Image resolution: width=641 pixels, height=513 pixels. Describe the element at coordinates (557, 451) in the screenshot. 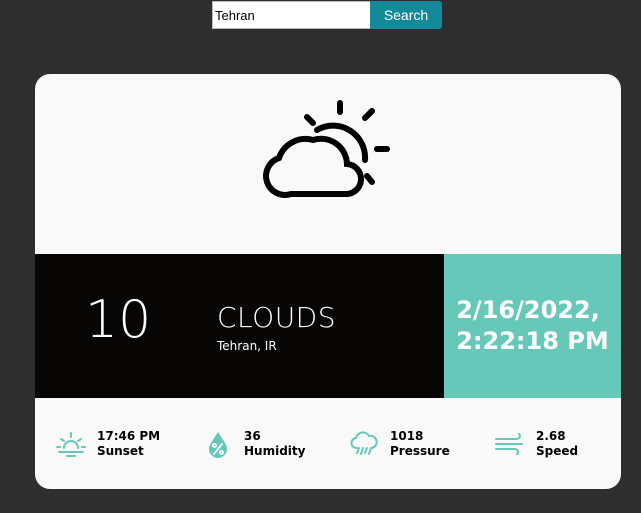

I see `wind-speed-label: Speed` at that location.